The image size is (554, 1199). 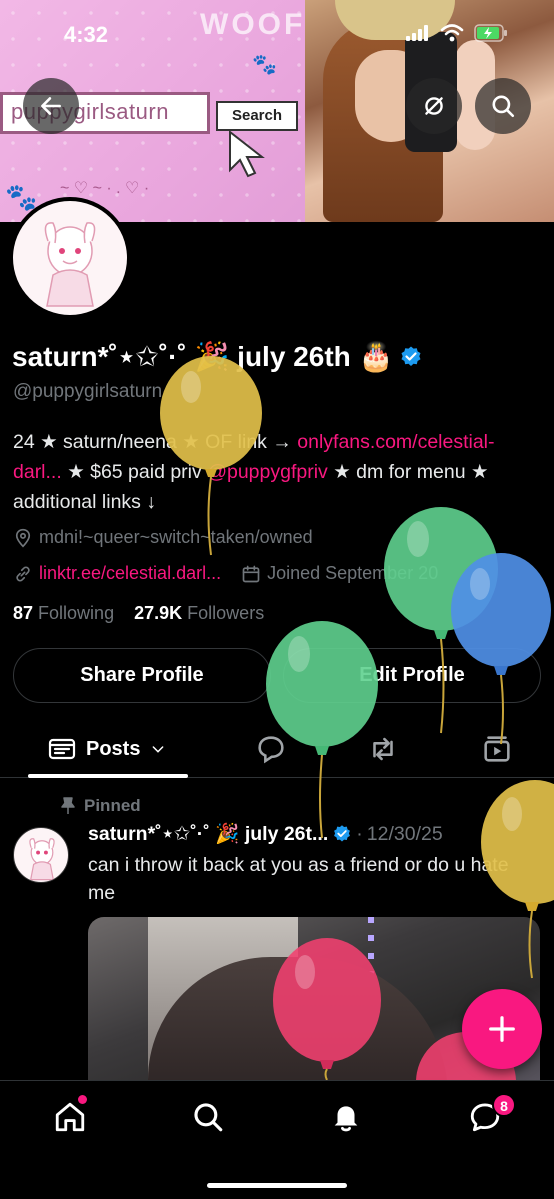 I want to click on bell-icon, so click(x=346, y=1119).